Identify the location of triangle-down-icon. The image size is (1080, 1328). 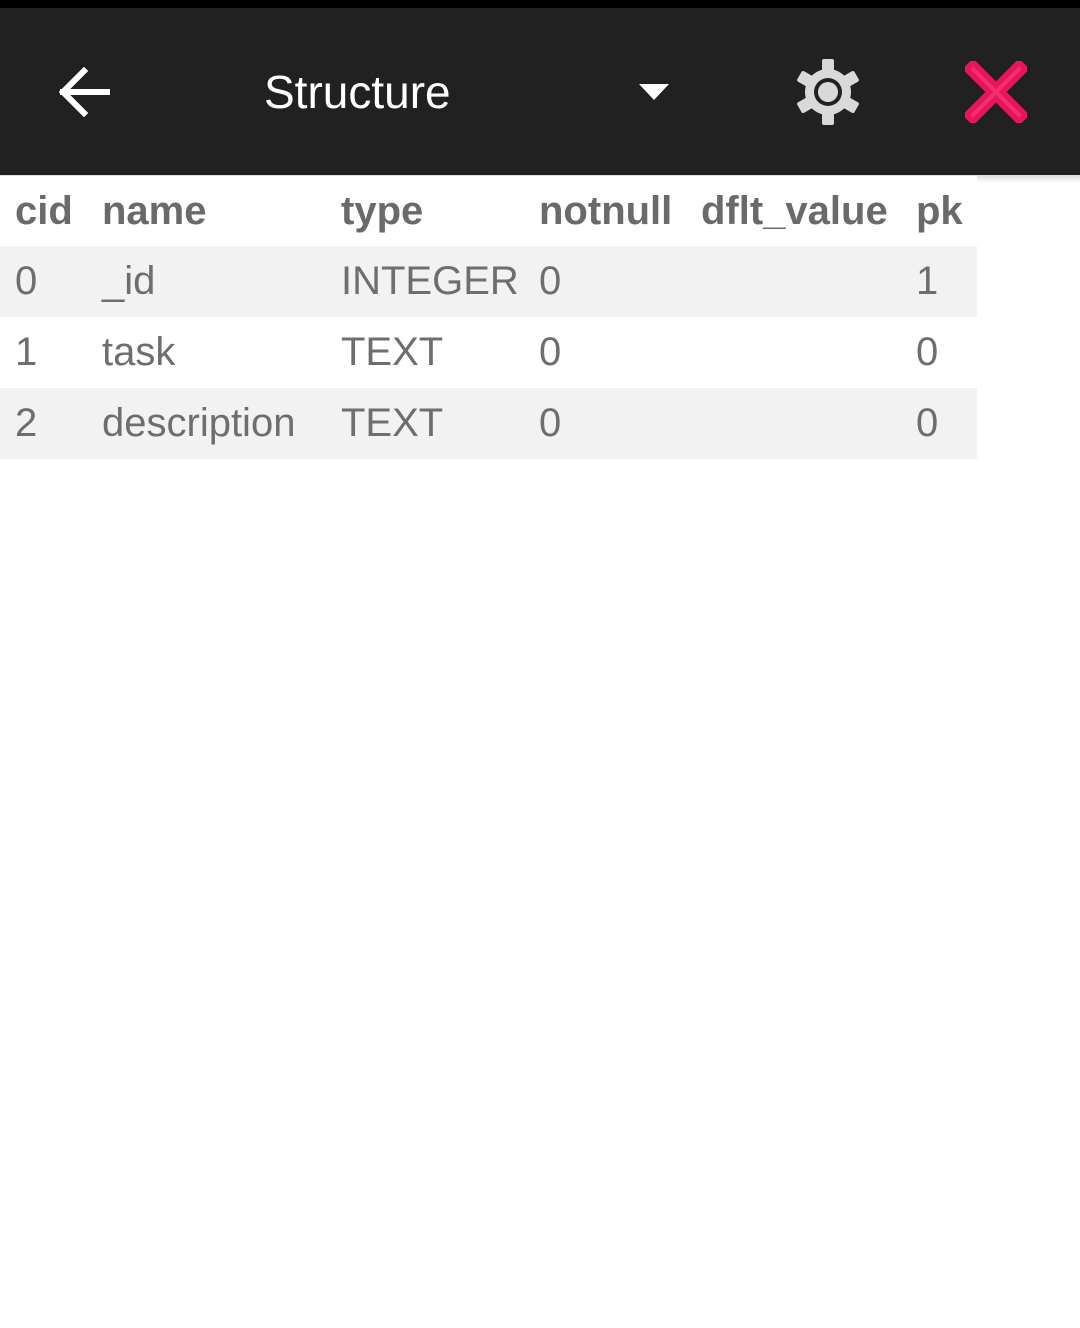
(654, 92).